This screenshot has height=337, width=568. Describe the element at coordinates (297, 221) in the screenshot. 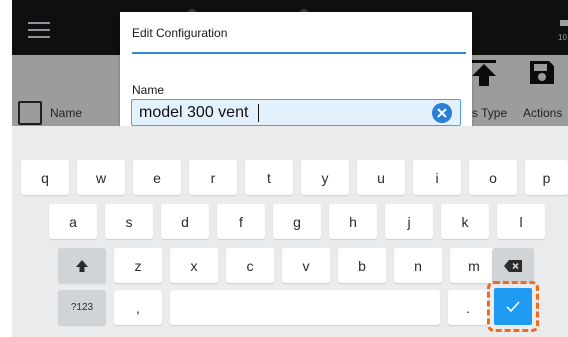

I see `key-g: g` at that location.